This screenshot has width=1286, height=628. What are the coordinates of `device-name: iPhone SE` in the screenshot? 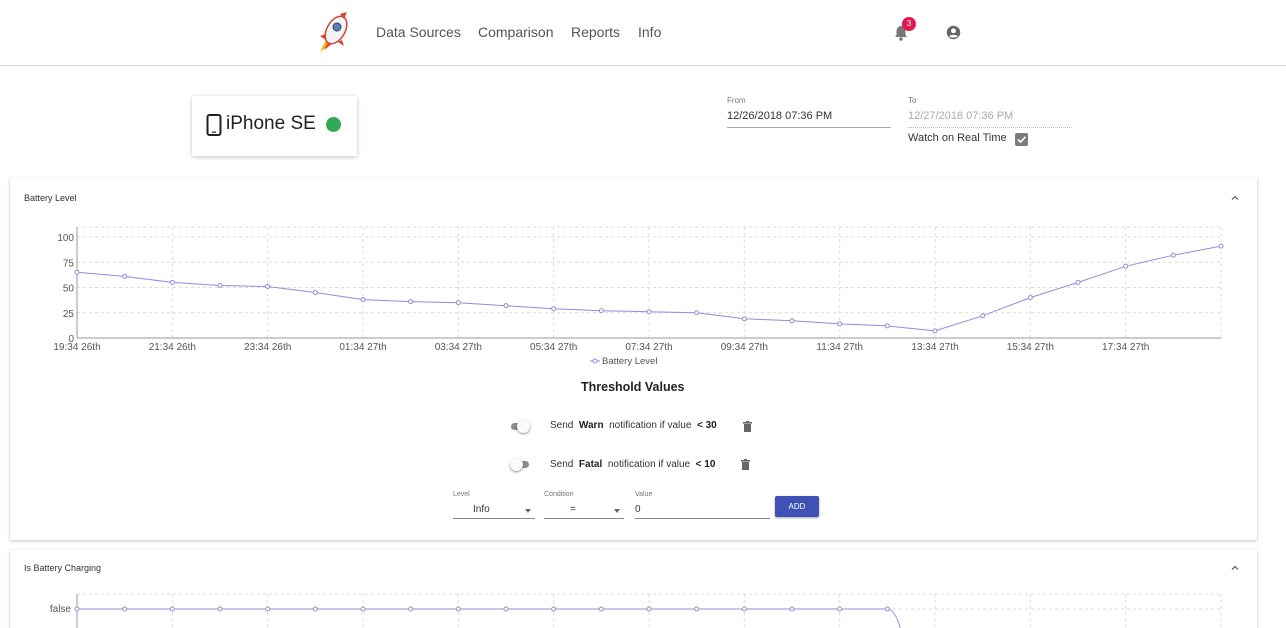 It's located at (271, 123).